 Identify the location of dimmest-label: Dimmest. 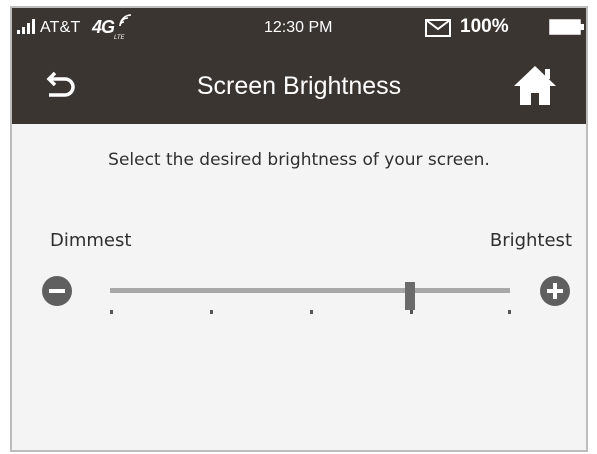
(91, 240).